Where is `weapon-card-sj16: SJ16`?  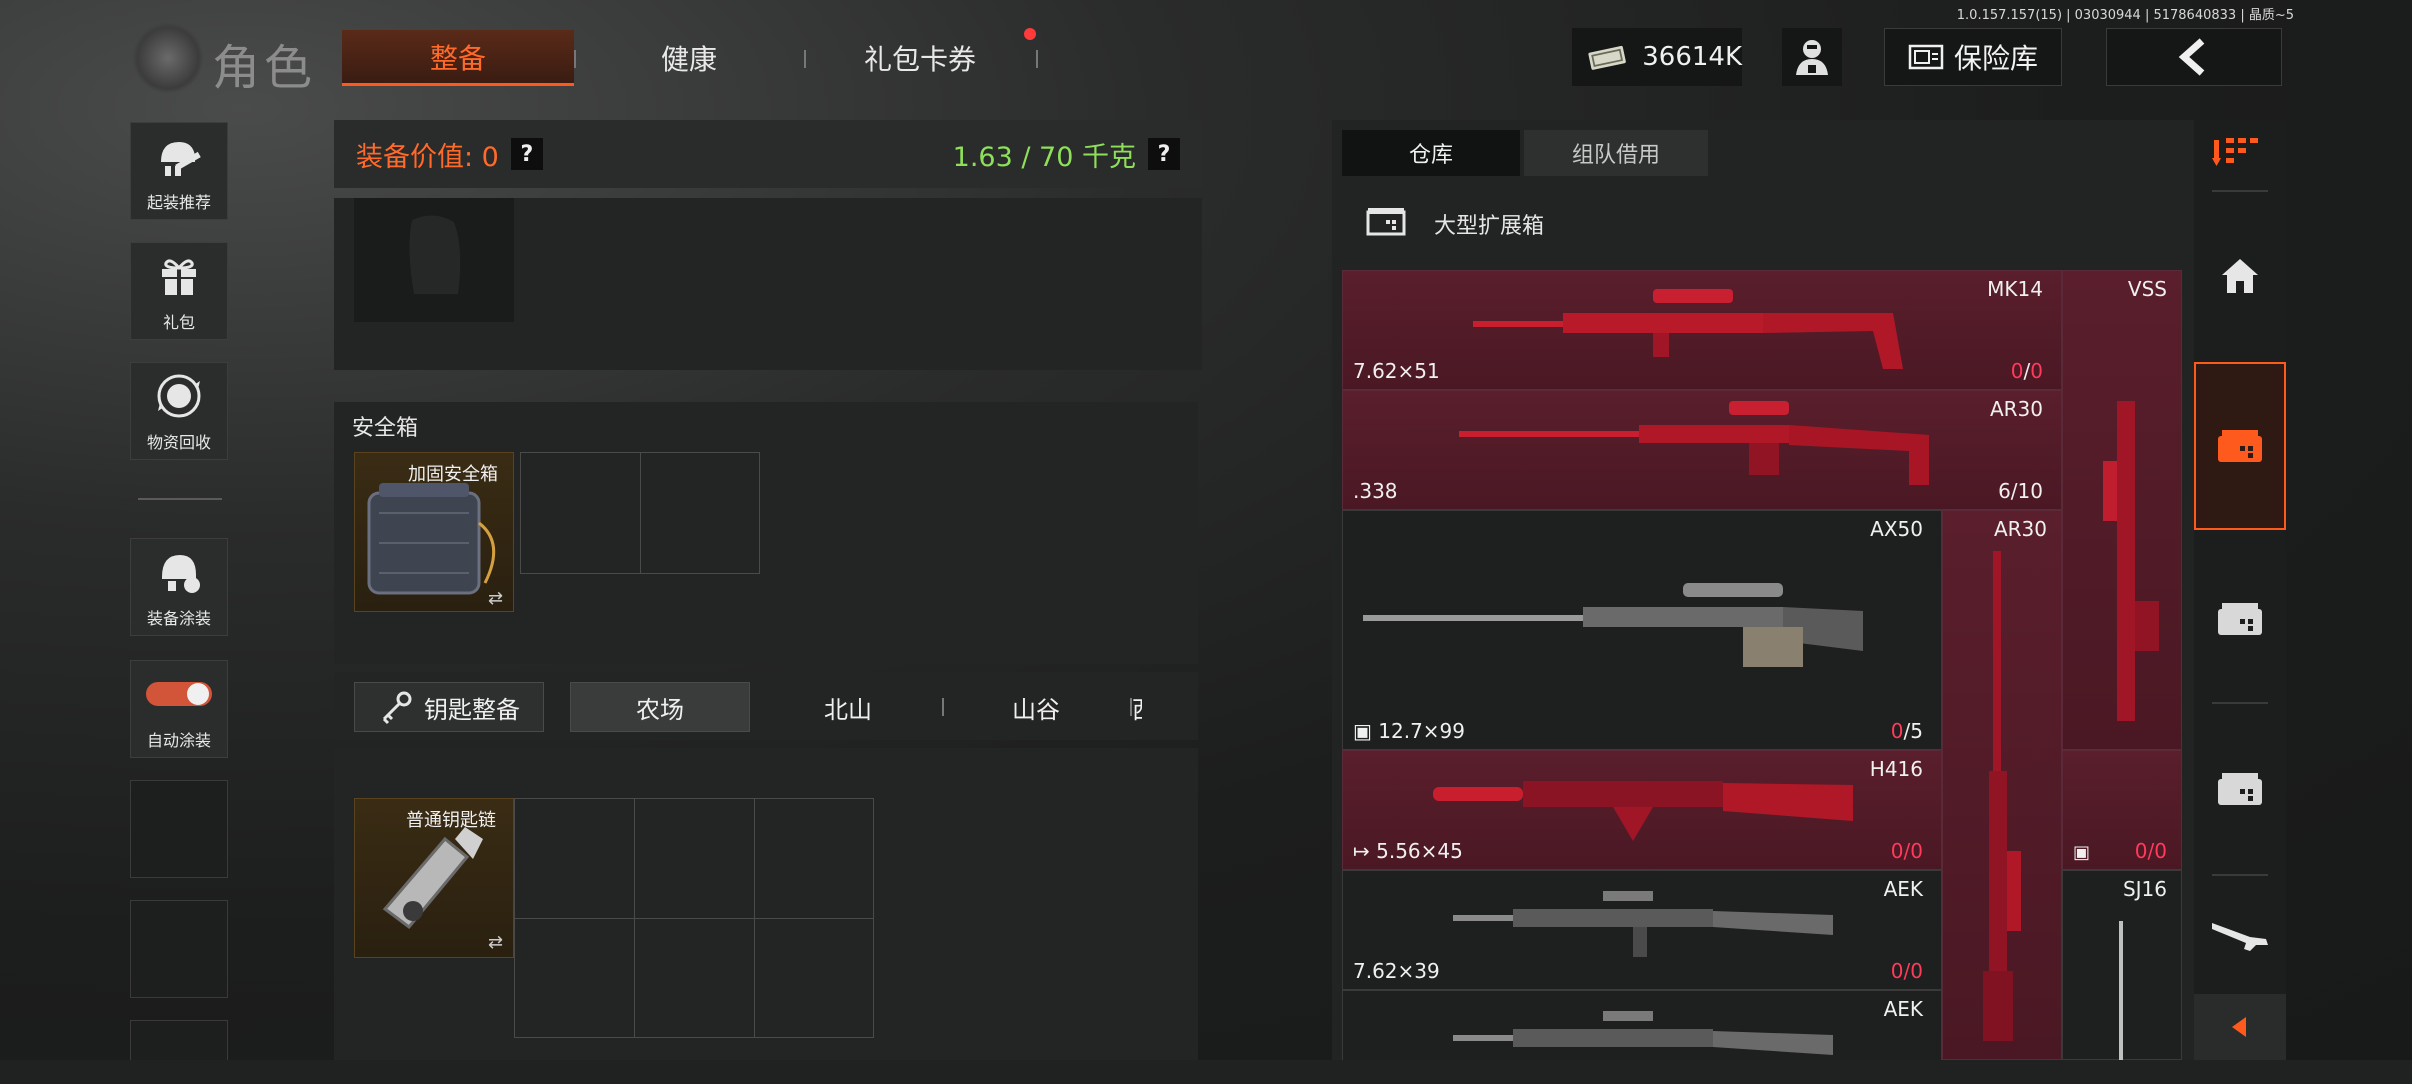 weapon-card-sj16: SJ16 is located at coordinates (2122, 965).